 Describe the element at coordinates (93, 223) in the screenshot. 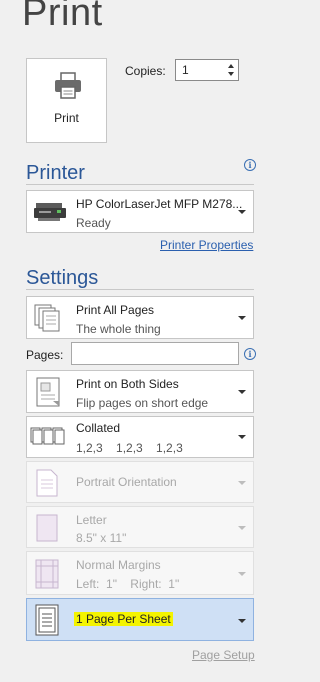

I see `printer-status: Ready` at that location.